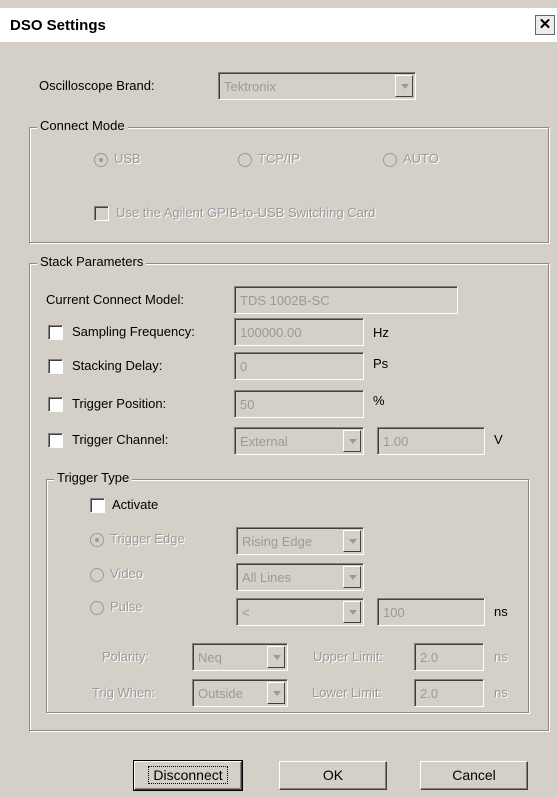  I want to click on agilent-checkbox, so click(101, 213).